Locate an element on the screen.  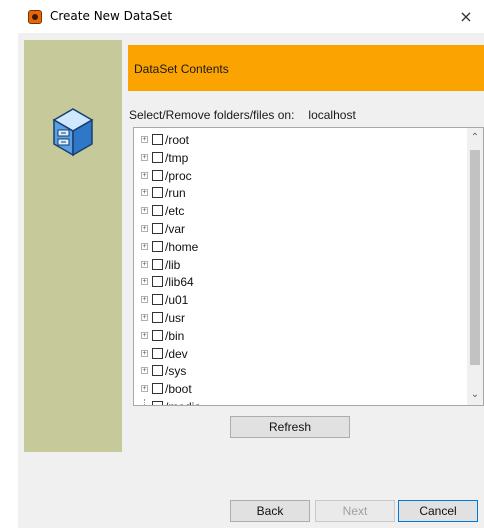
folder-label: /etc is located at coordinates (175, 211).